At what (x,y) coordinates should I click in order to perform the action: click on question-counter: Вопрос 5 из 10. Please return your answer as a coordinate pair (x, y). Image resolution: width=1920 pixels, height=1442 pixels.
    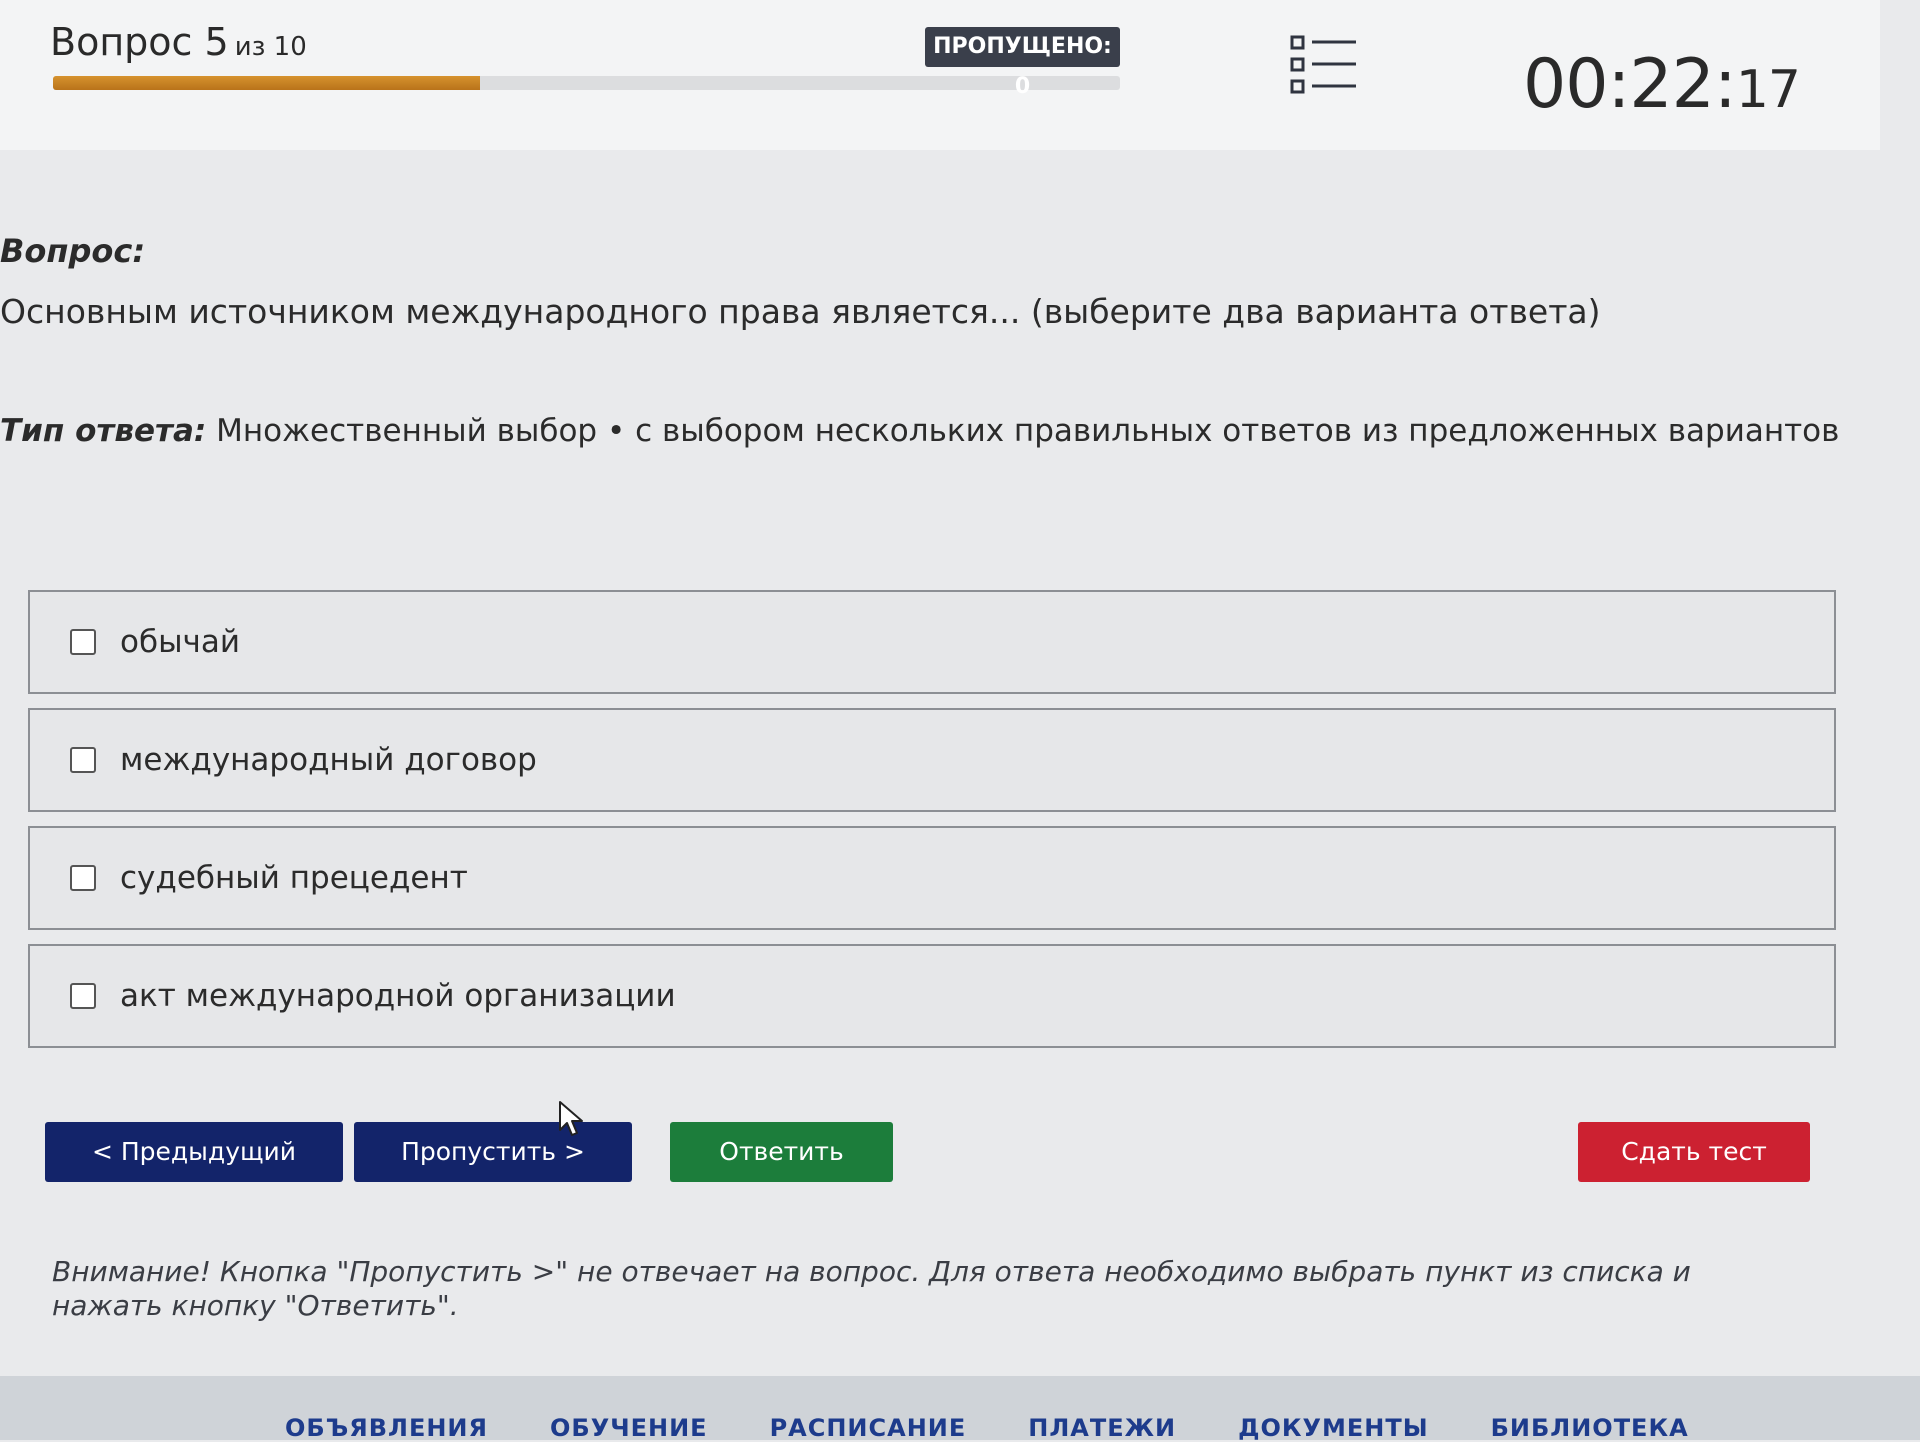
    Looking at the image, I should click on (178, 42).